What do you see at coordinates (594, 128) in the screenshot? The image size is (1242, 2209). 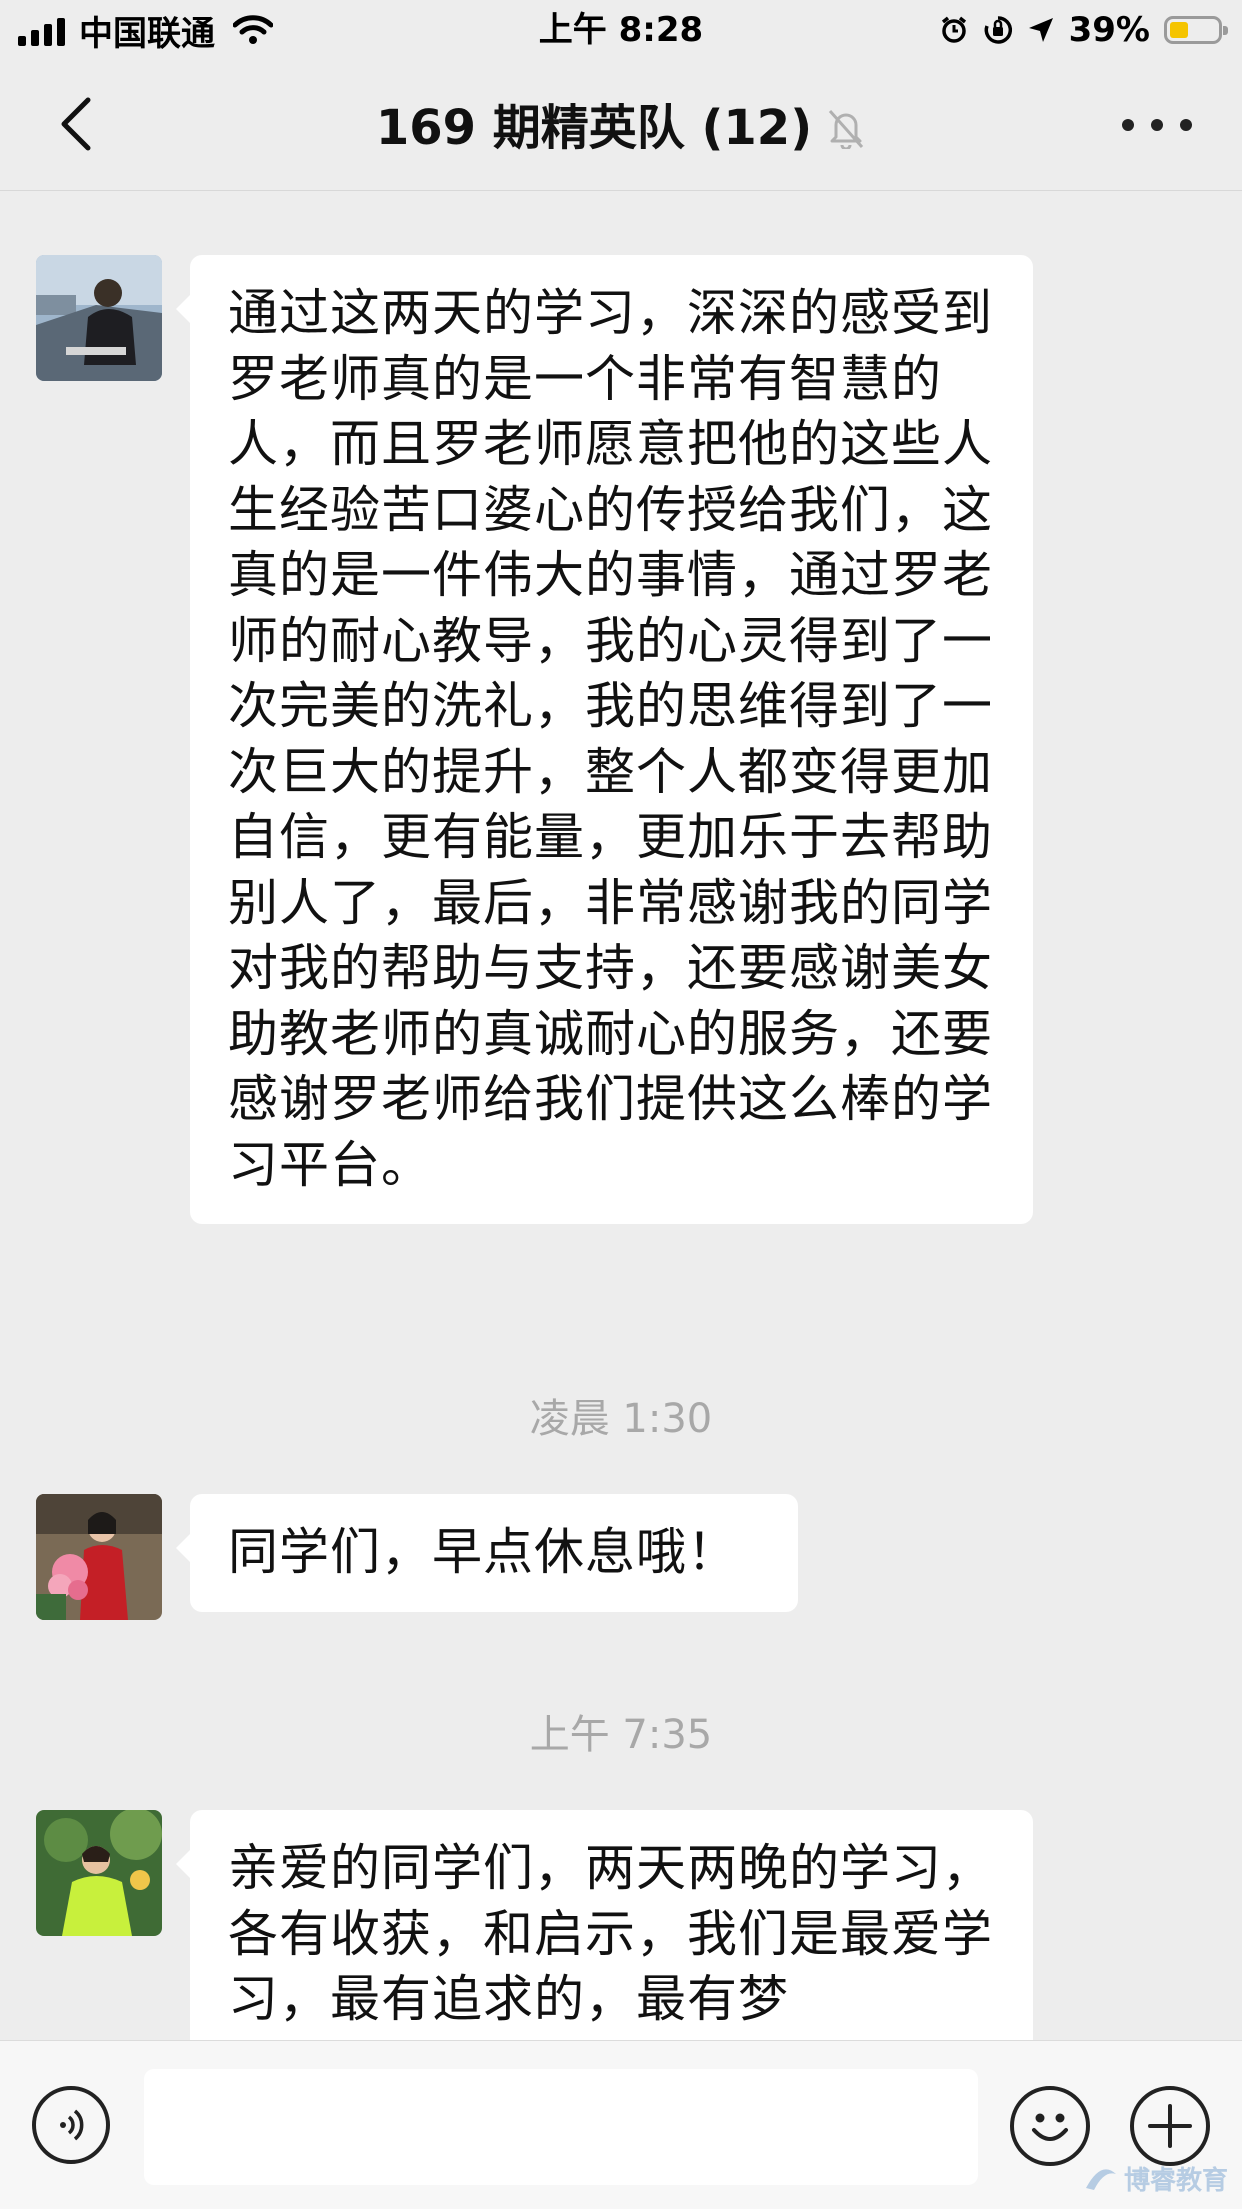 I see `chat-title-text: 169 期精英队 (12)` at bounding box center [594, 128].